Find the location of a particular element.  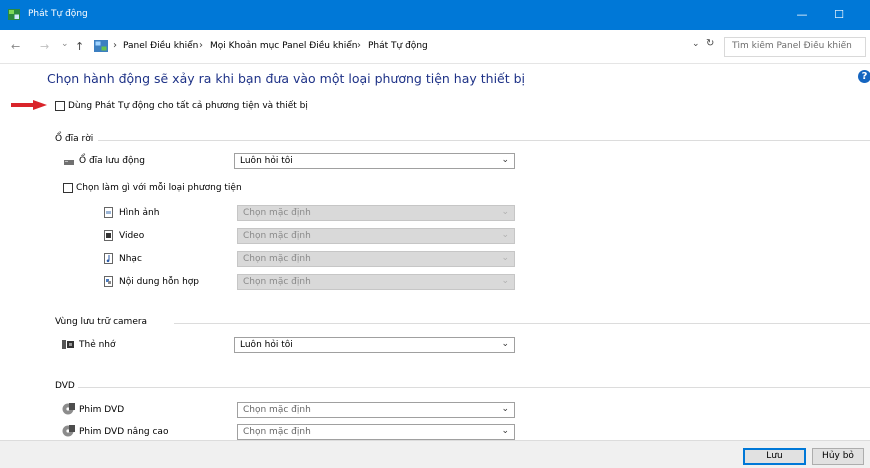

search-input is located at coordinates (792, 46).